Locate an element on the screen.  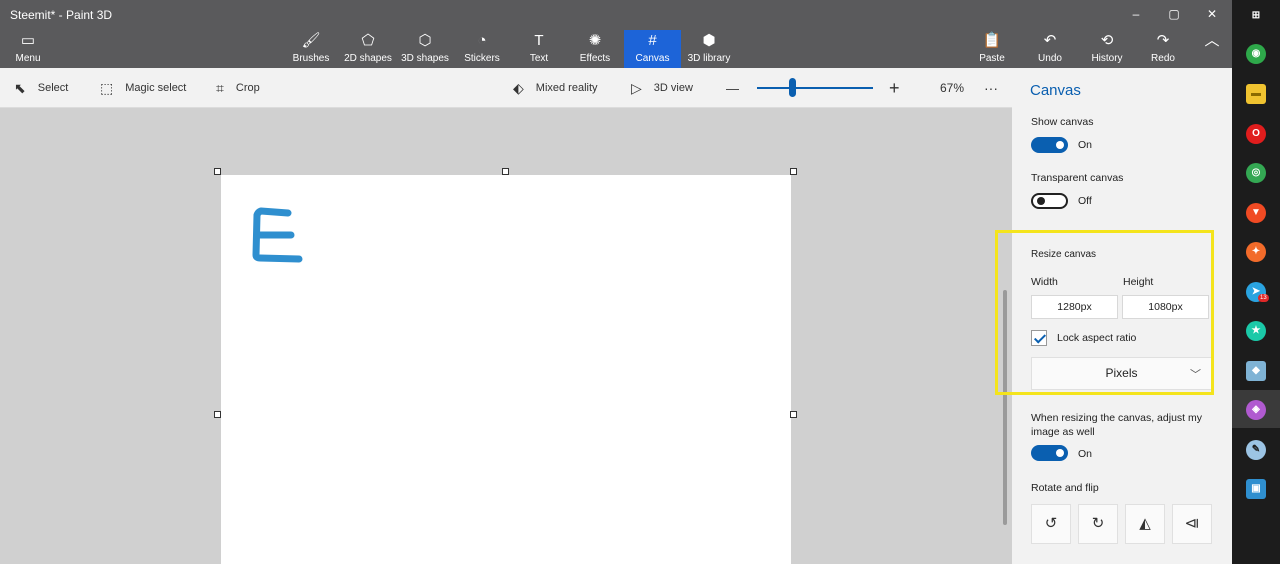
maximize-button: ▢ is located at coordinates (1174, 14).